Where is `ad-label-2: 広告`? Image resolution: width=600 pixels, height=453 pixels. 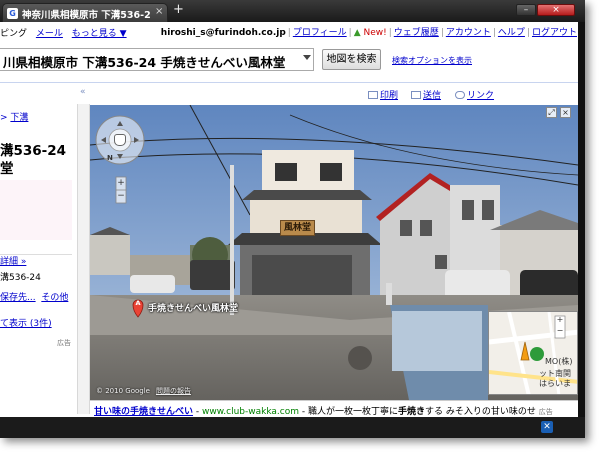 ad-label-2: 広告 is located at coordinates (64, 343).